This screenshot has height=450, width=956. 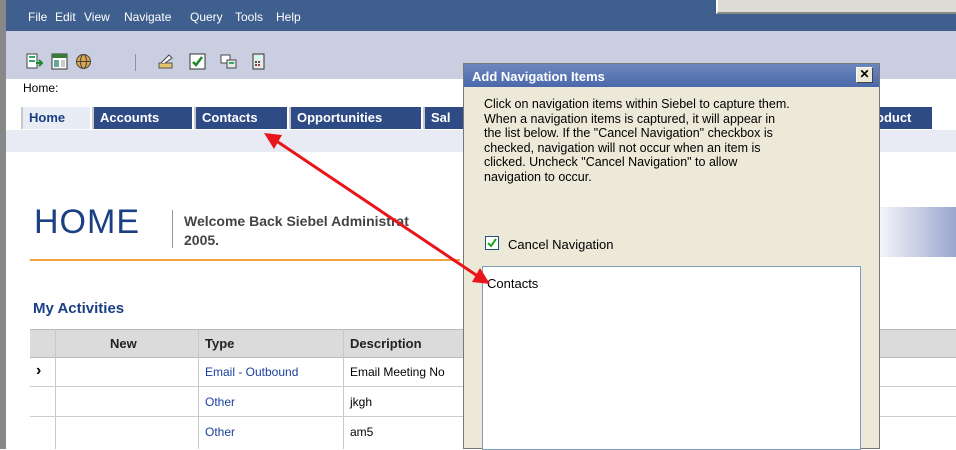 I want to click on menu-edit: Edit, so click(x=65, y=17).